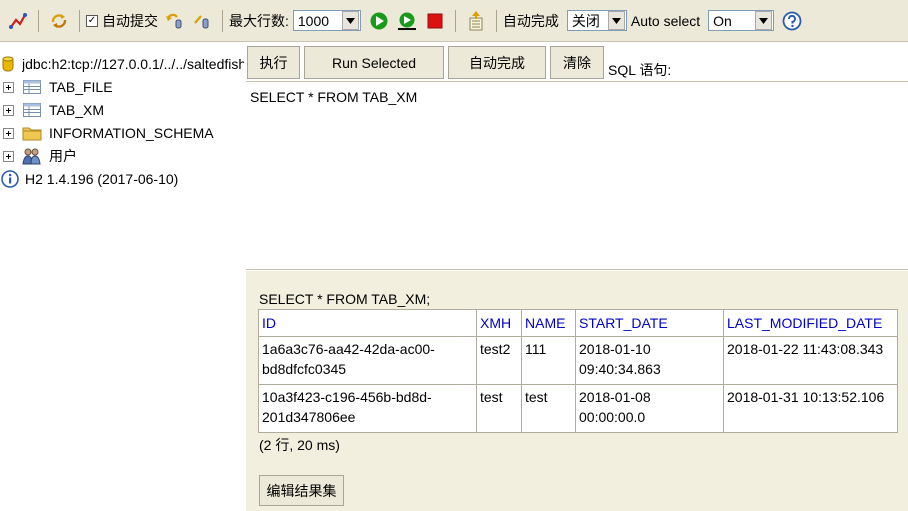 Image resolution: width=908 pixels, height=511 pixels. I want to click on tree-item-tab-xm: TAB_XM, so click(52, 110).